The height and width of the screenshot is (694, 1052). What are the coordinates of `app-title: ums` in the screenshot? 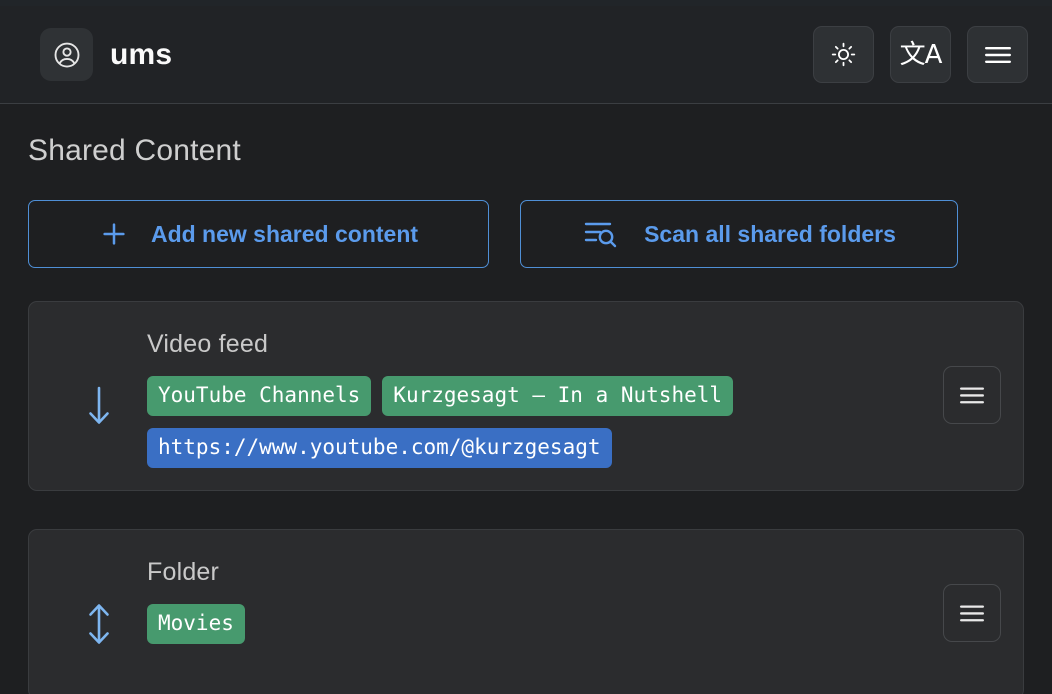 It's located at (141, 54).